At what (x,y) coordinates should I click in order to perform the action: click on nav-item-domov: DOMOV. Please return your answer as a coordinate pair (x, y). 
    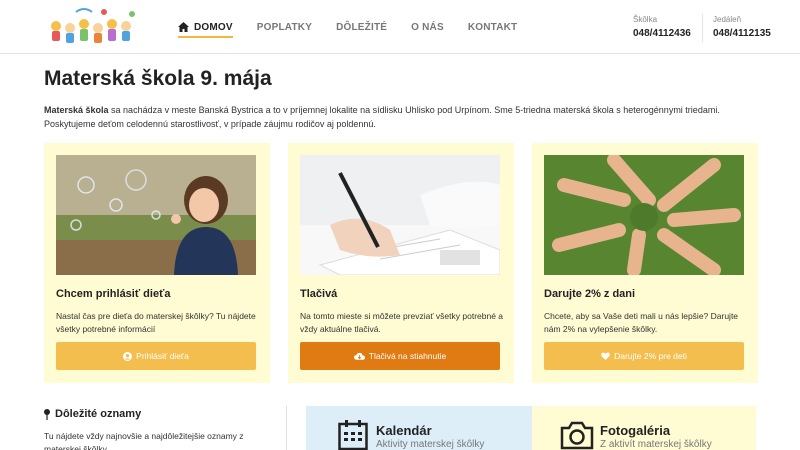
    Looking at the image, I should click on (205, 27).